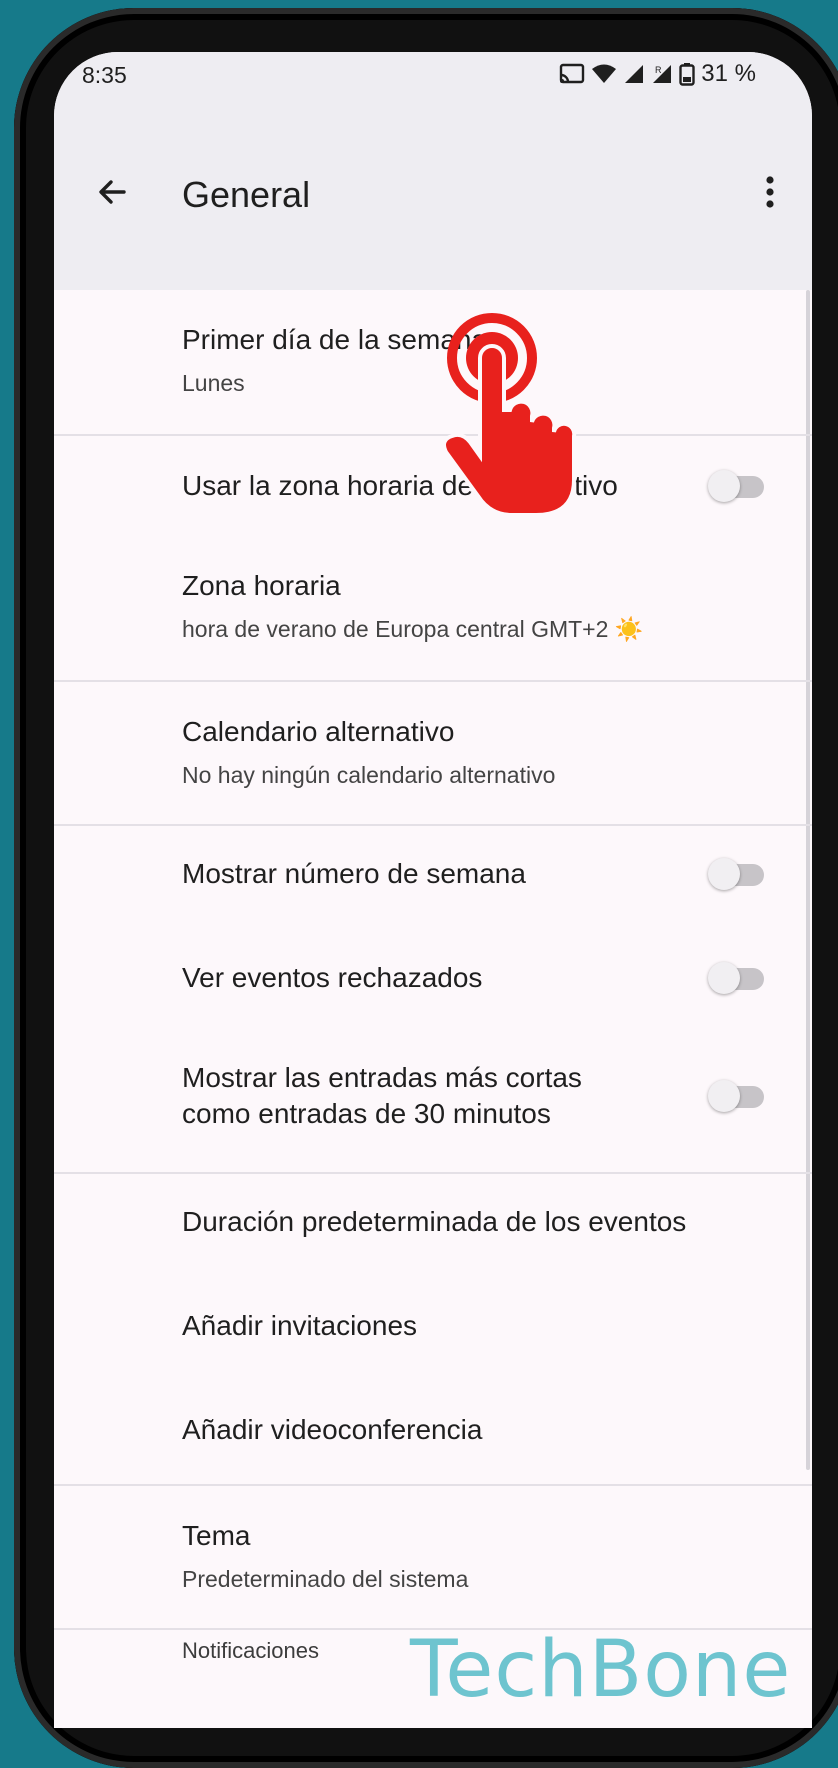 The height and width of the screenshot is (1768, 838). Describe the element at coordinates (572, 74) in the screenshot. I see `cast-icon` at that location.